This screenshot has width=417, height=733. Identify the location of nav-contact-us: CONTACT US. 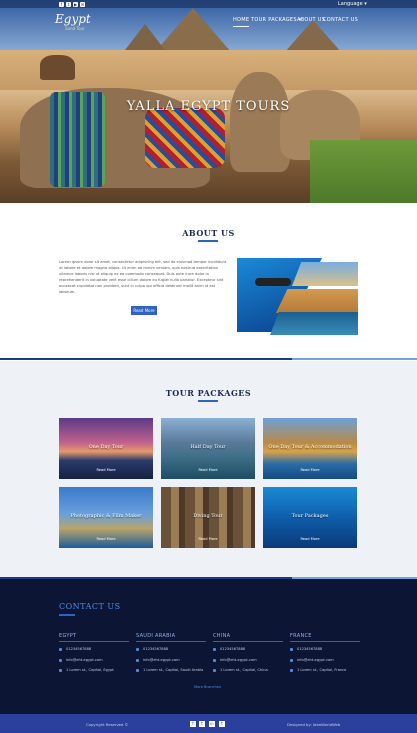
(340, 20).